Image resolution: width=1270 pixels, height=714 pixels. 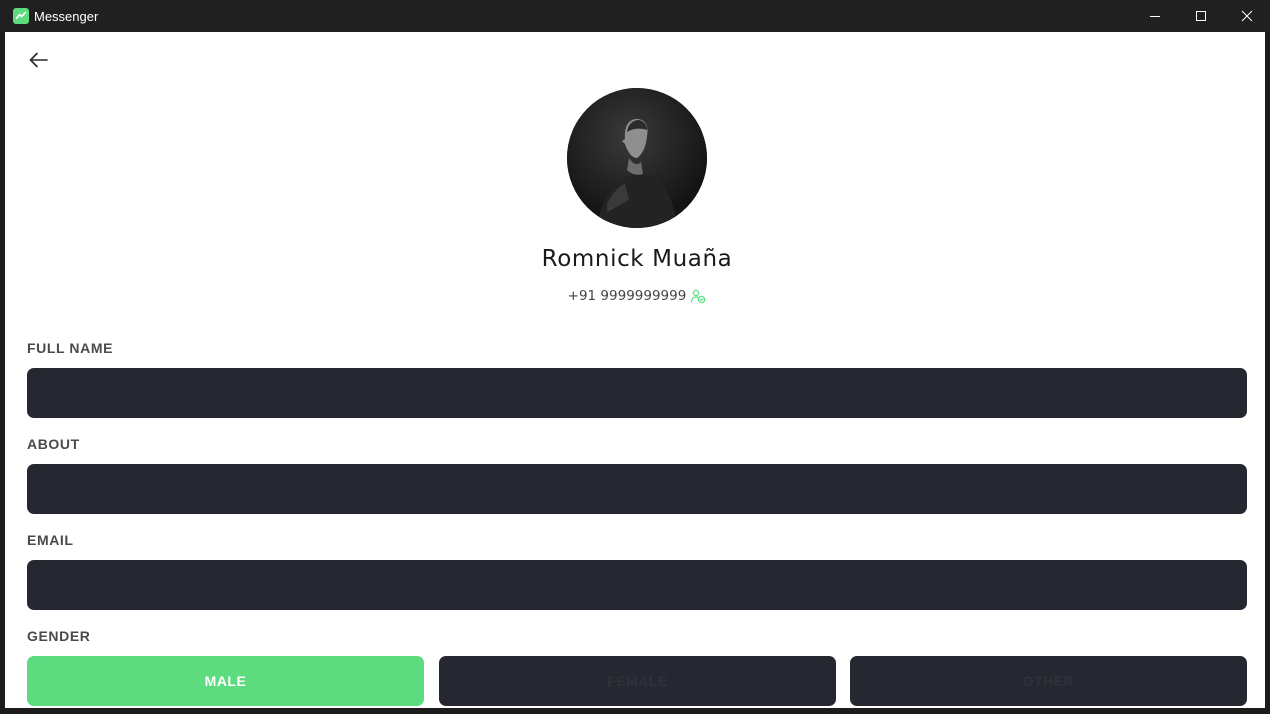 What do you see at coordinates (637, 585) in the screenshot?
I see `email-input` at bounding box center [637, 585].